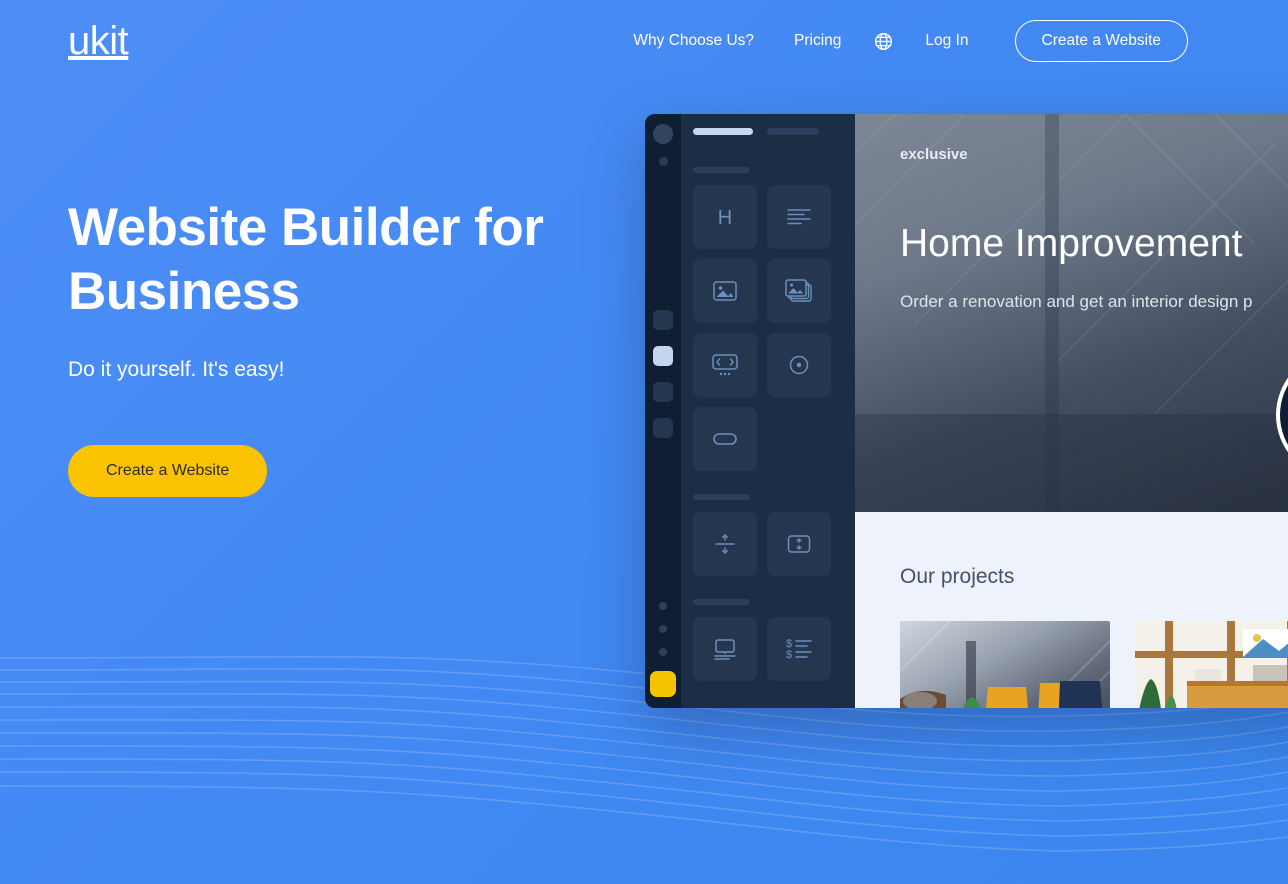 The height and width of the screenshot is (884, 1288). I want to click on text-lines-icon, so click(799, 217).